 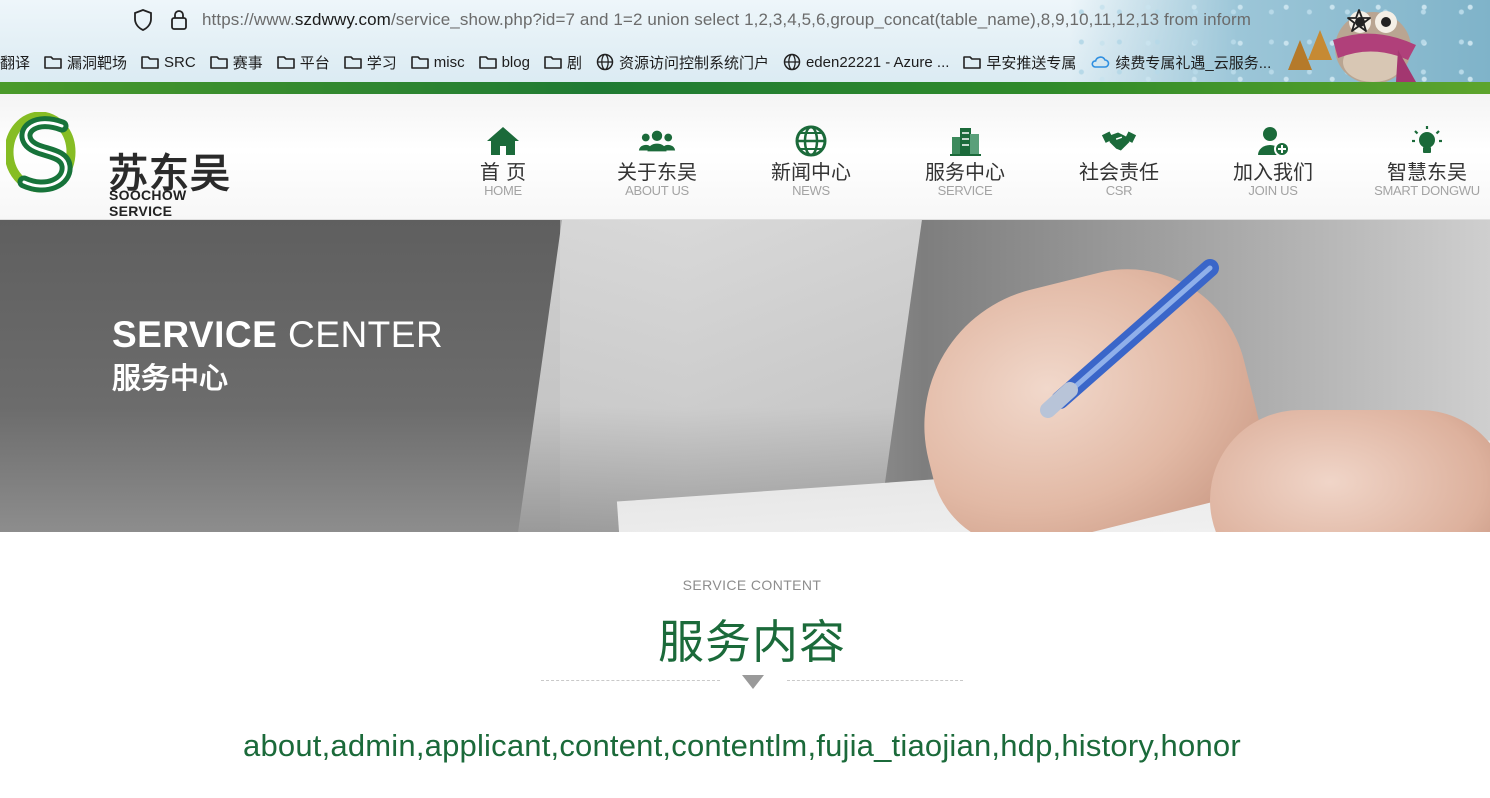 What do you see at coordinates (1119, 141) in the screenshot?
I see `handshake-icon` at bounding box center [1119, 141].